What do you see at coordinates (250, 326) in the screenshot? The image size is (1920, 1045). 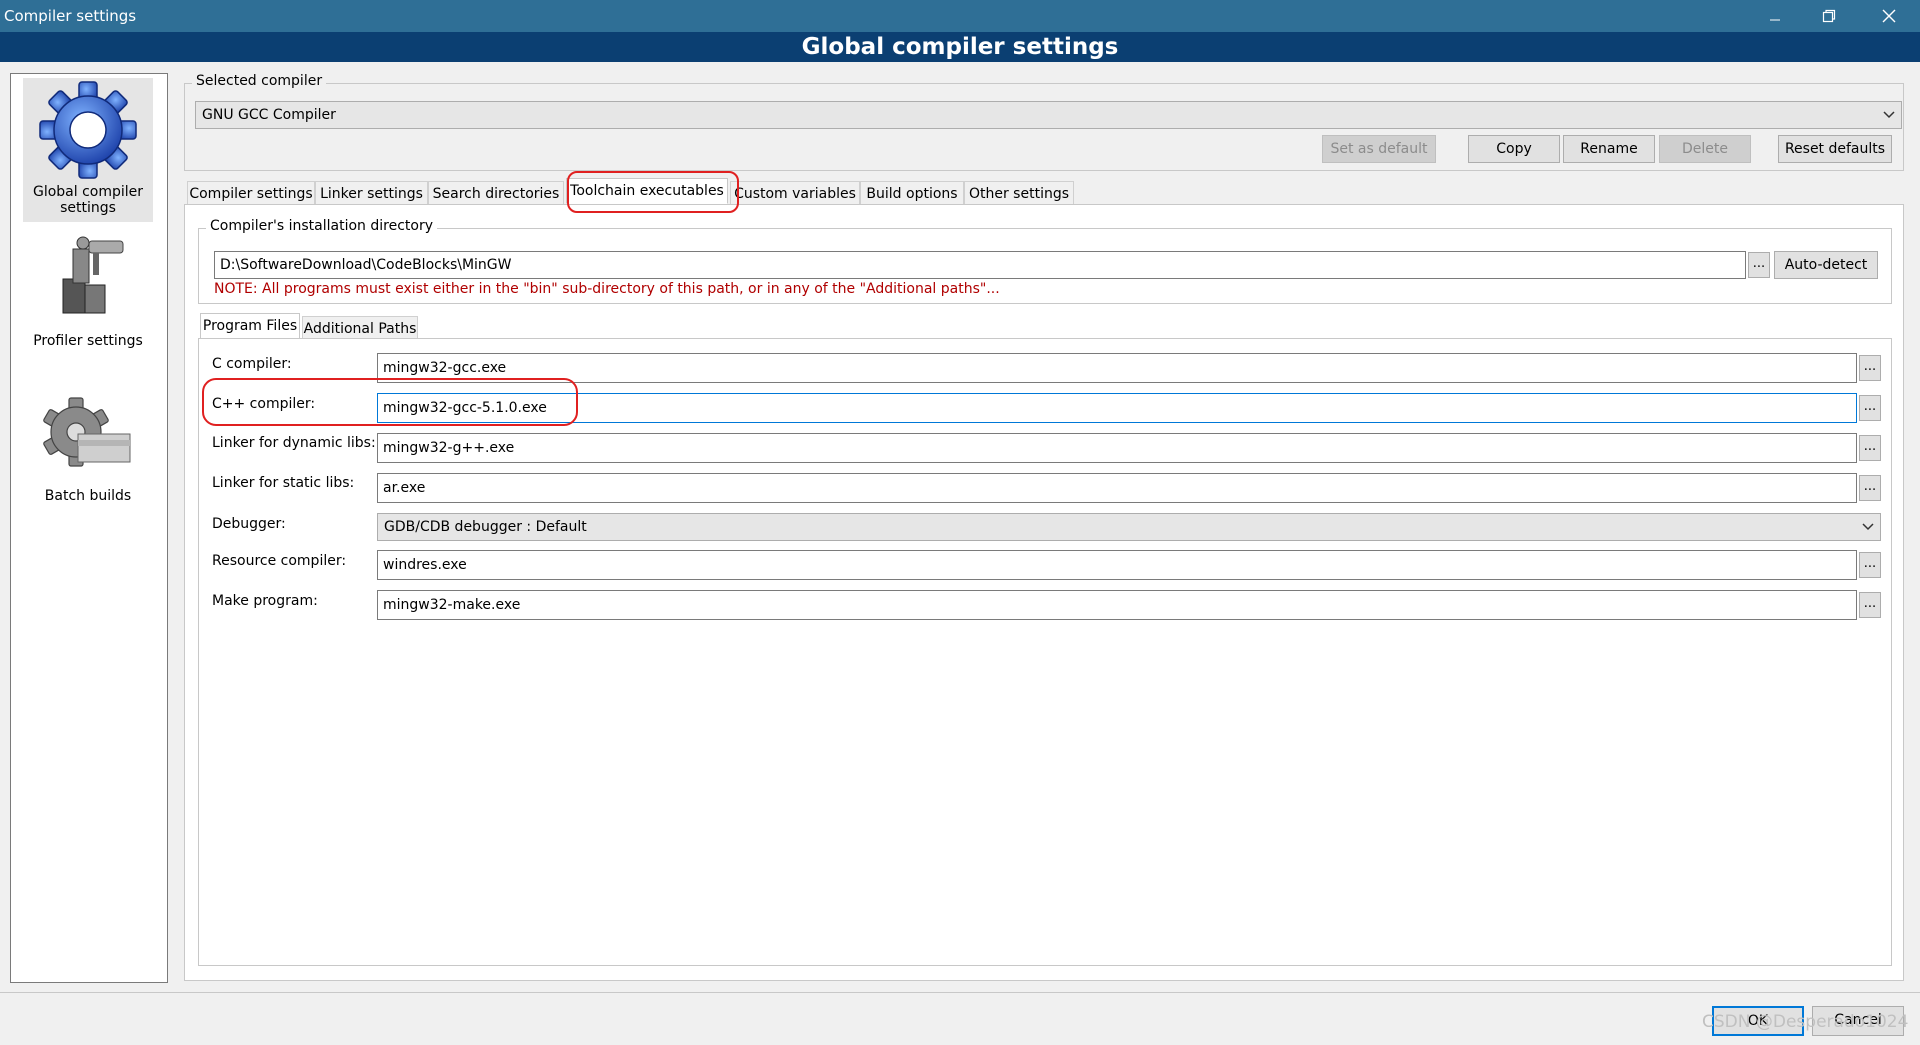 I see `subtab-program-files: Program Files` at bounding box center [250, 326].